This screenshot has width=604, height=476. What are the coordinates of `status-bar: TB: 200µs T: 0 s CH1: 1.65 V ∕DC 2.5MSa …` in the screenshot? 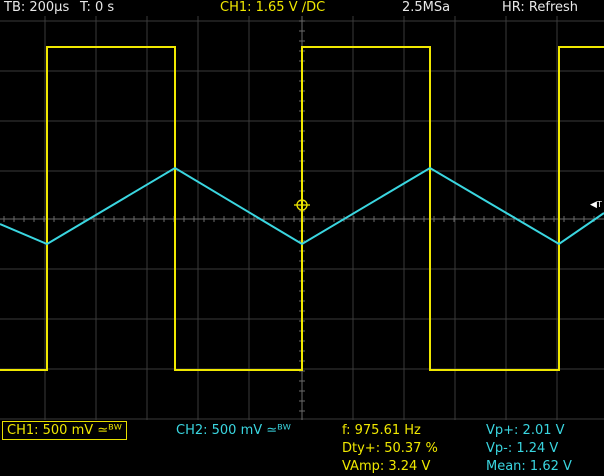 It's located at (302, 8).